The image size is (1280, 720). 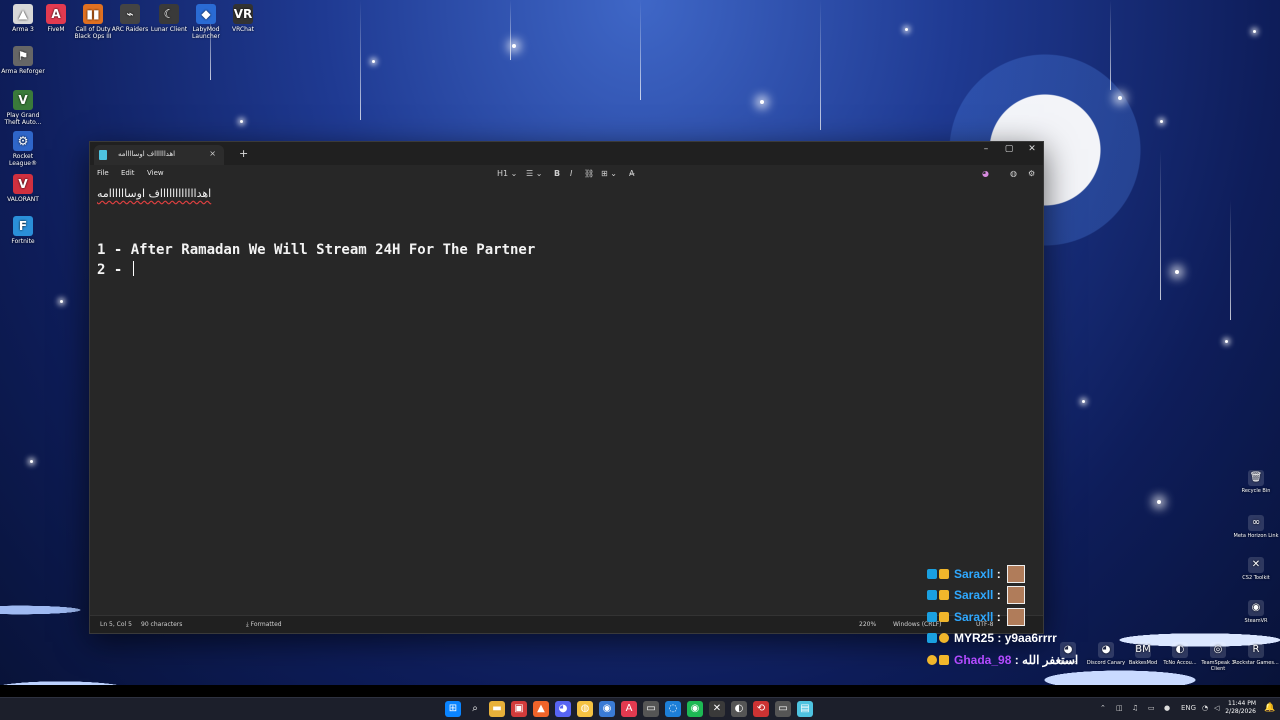 What do you see at coordinates (1256, 578) in the screenshot?
I see `desktop-icon-label: CS2 Toolkit` at bounding box center [1256, 578].